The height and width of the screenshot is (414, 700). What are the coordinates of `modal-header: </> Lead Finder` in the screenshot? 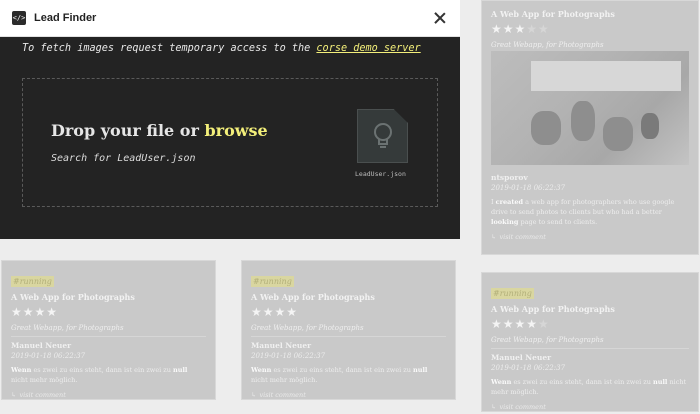 It's located at (230, 18).